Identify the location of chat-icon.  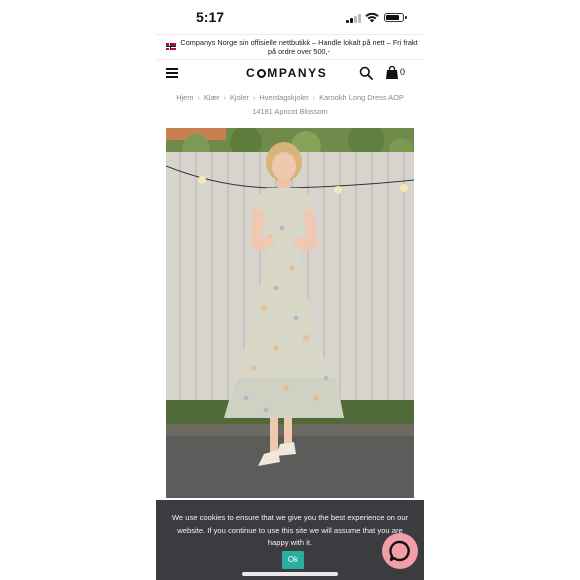
(399, 551).